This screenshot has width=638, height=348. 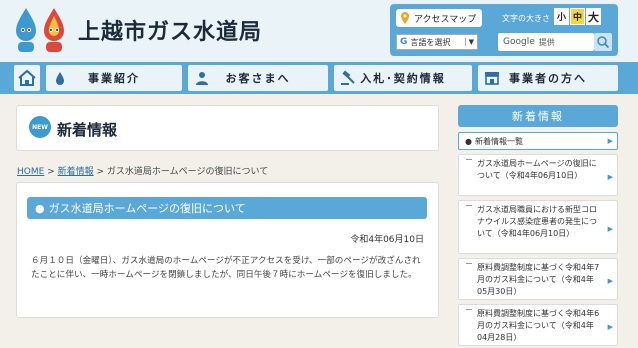 I want to click on page-title-box: NEW 新着情報, so click(x=227, y=128).